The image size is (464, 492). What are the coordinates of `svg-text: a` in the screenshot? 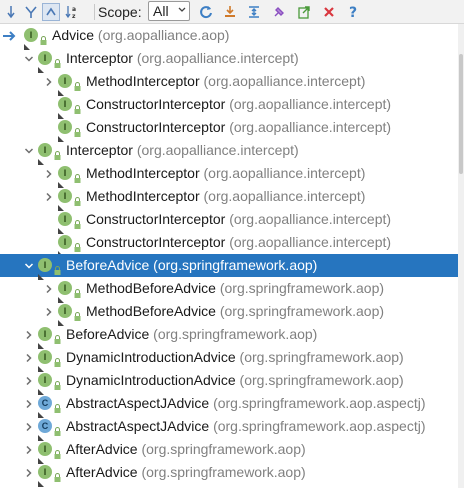 It's located at (74, 9).